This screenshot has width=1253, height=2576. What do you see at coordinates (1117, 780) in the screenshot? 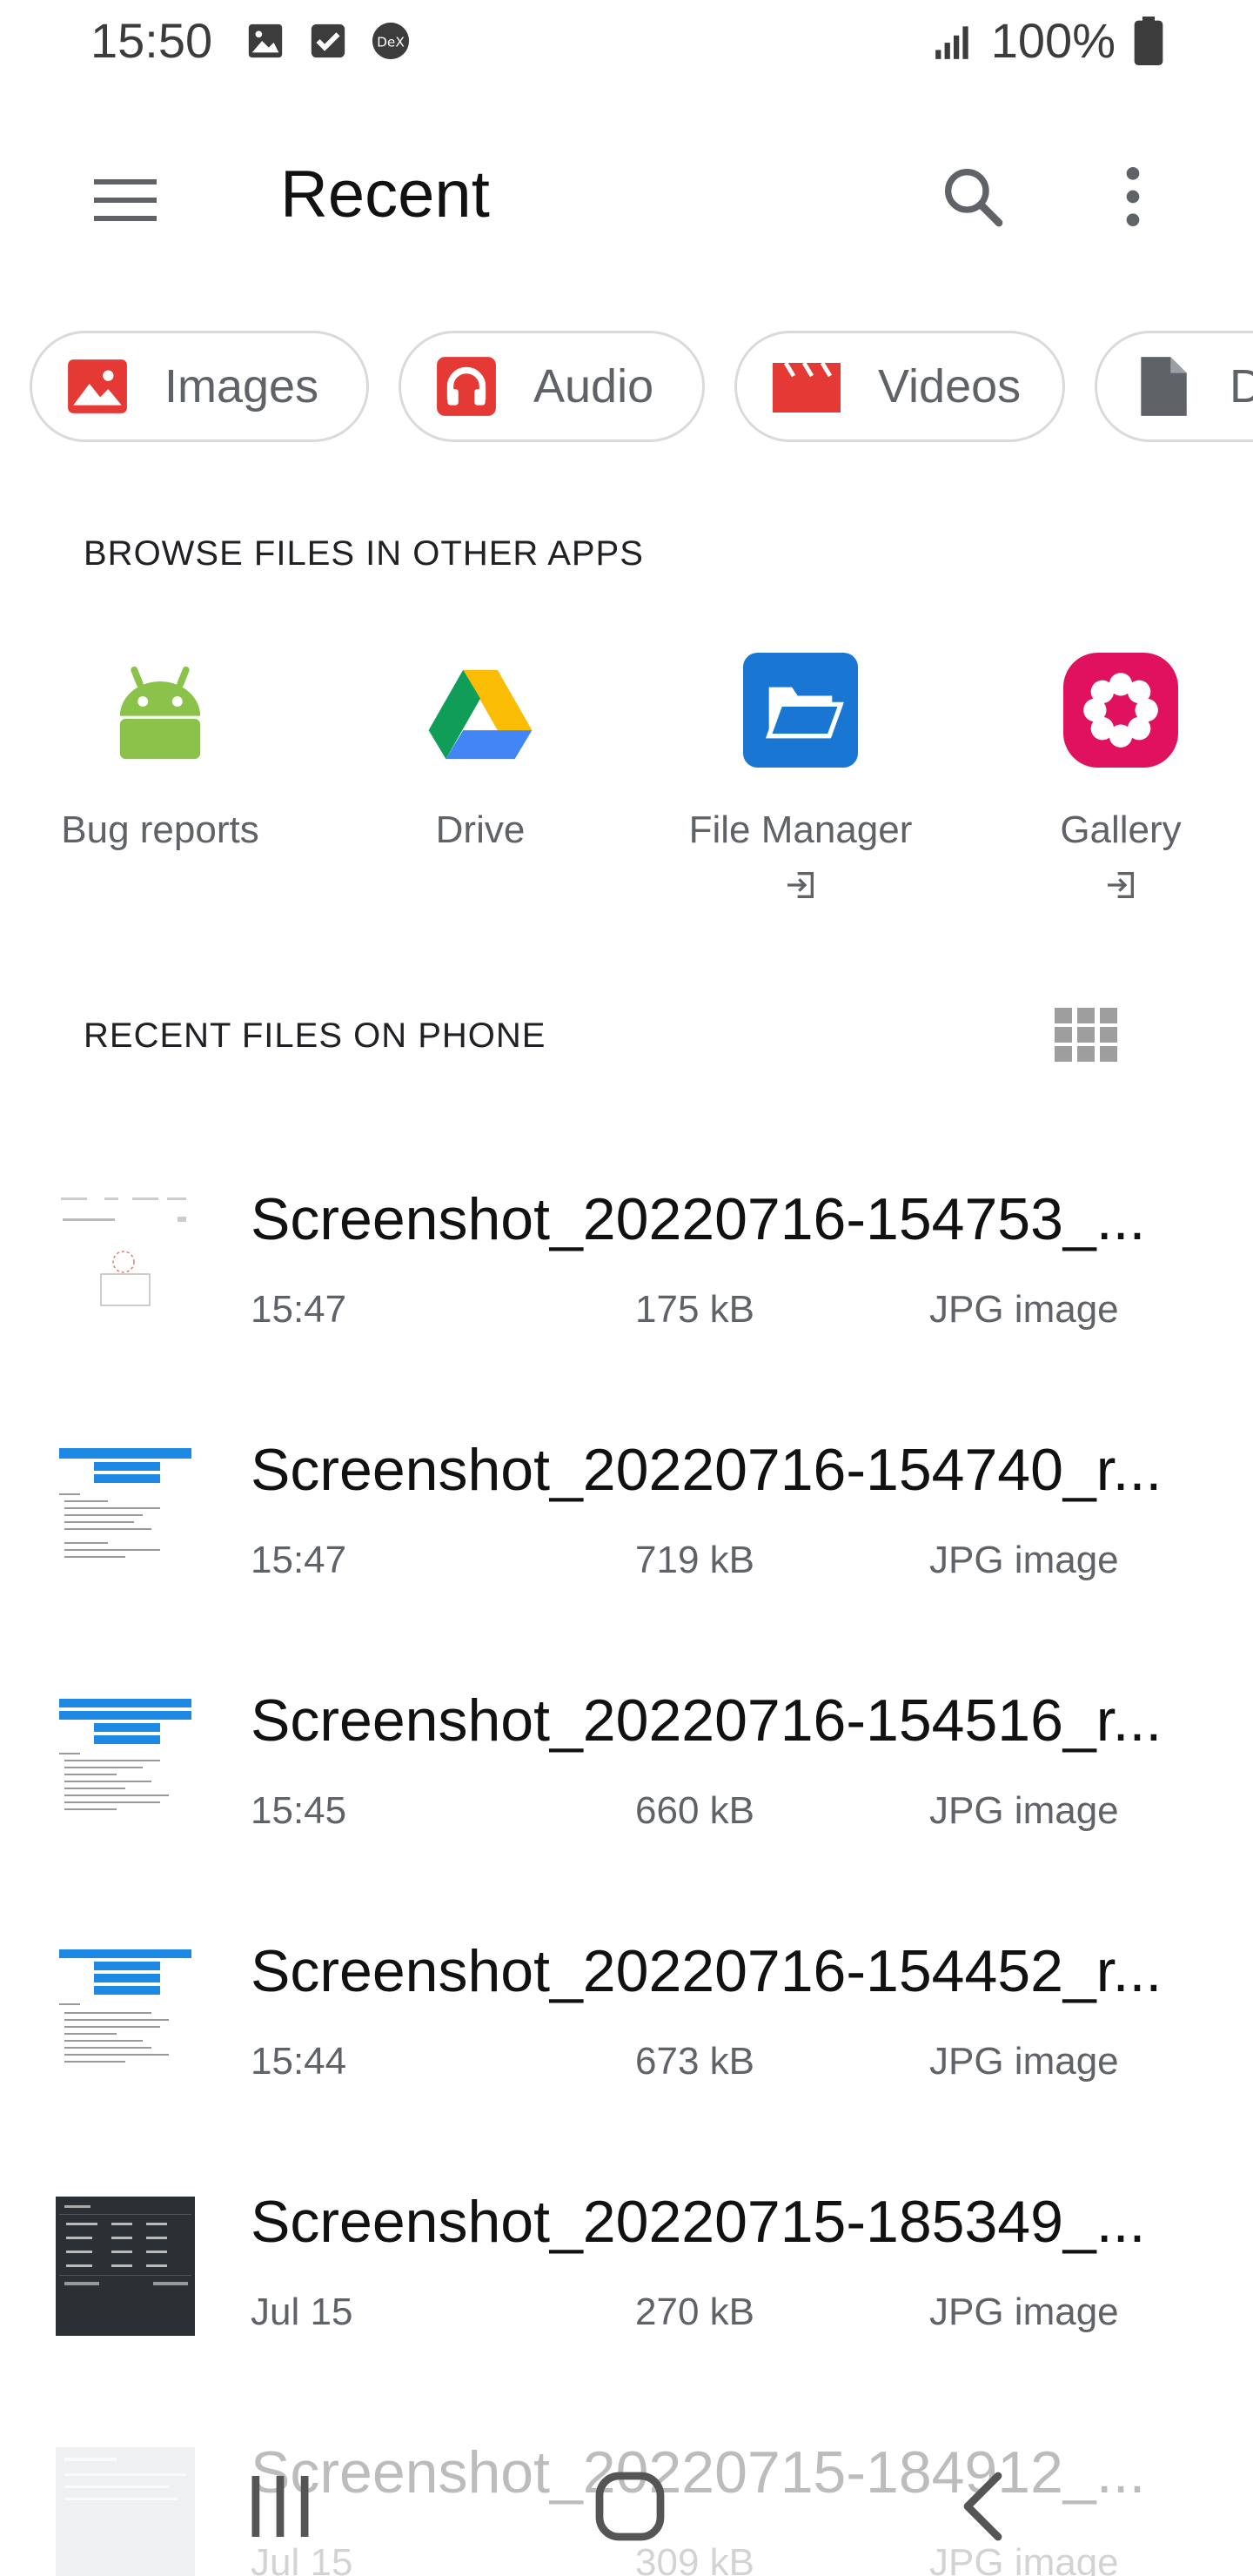
I see `app-gallery: Gallery` at bounding box center [1117, 780].